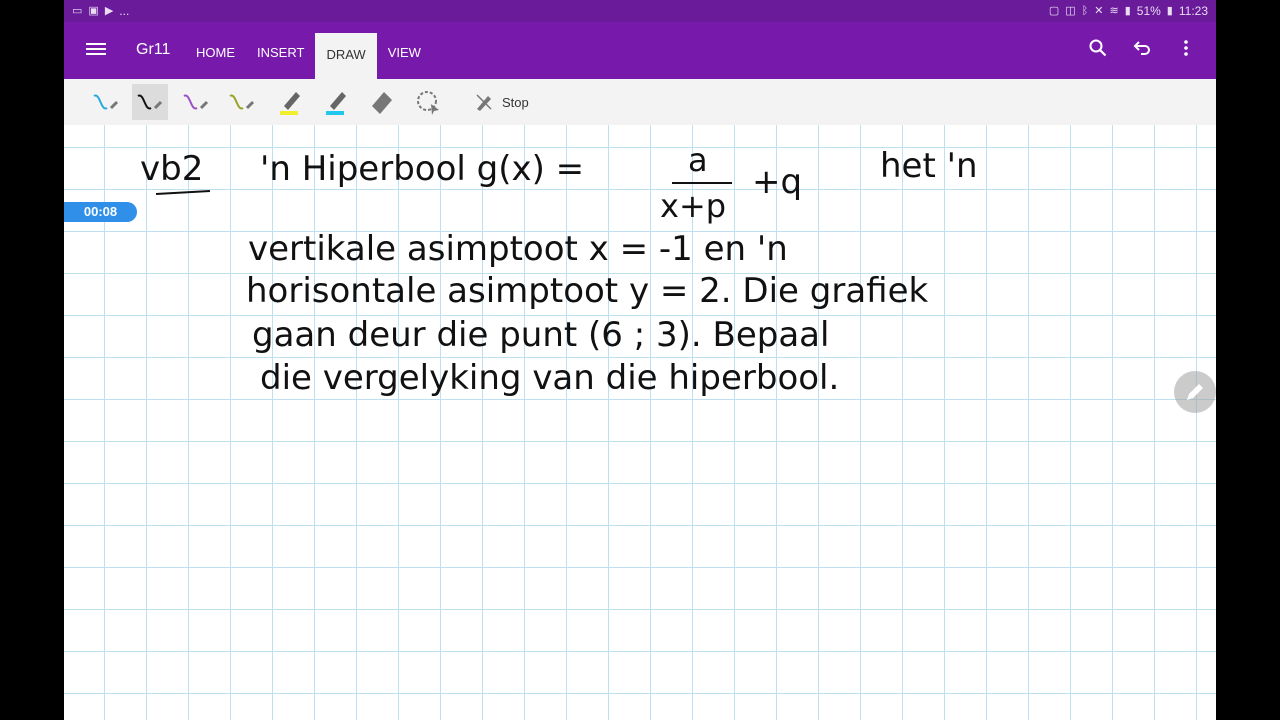 This screenshot has height=720, width=1280. What do you see at coordinates (336, 102) in the screenshot?
I see `highlighter-cyan-icon` at bounding box center [336, 102].